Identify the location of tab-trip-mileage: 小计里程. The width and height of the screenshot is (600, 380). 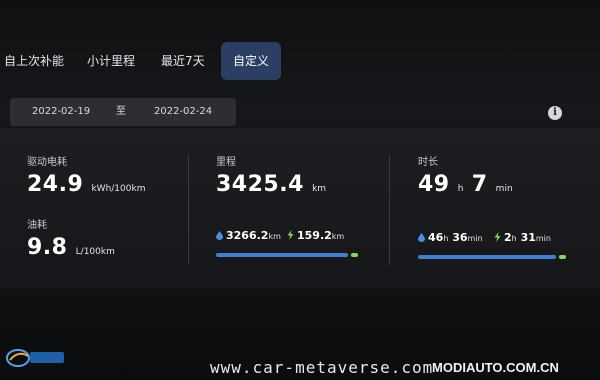
(111, 61).